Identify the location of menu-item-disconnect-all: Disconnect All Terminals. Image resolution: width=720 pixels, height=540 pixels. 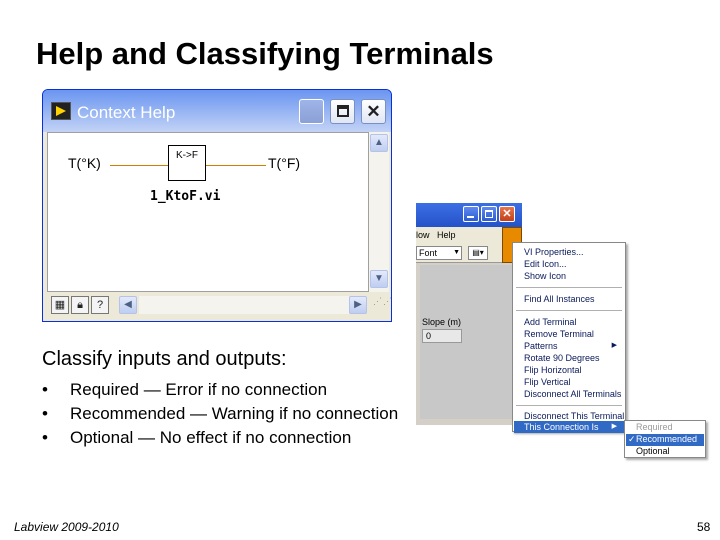
(572, 394).